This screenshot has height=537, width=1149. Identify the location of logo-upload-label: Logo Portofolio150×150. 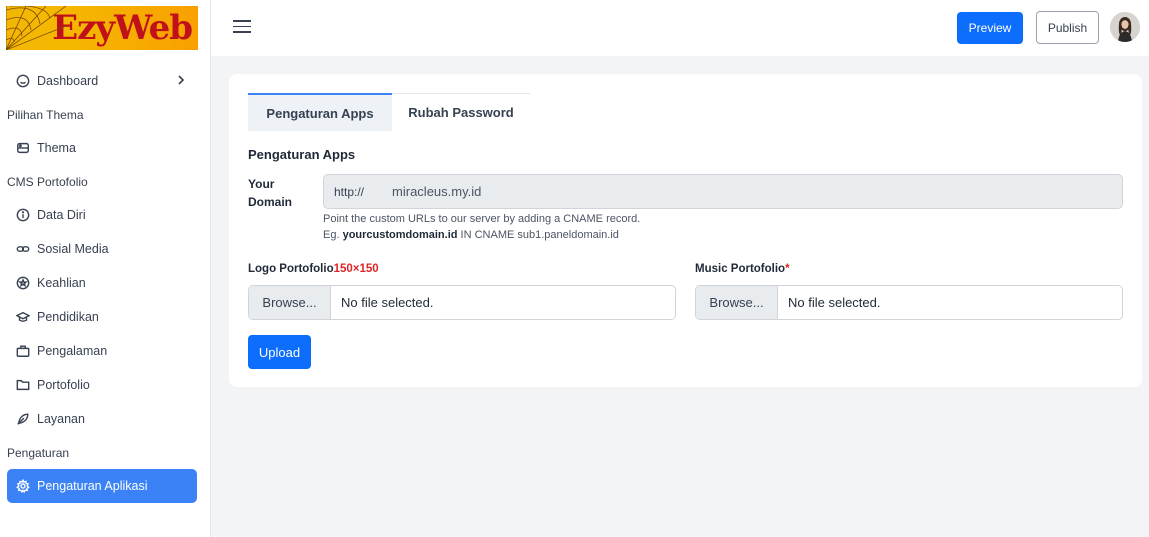
(313, 269).